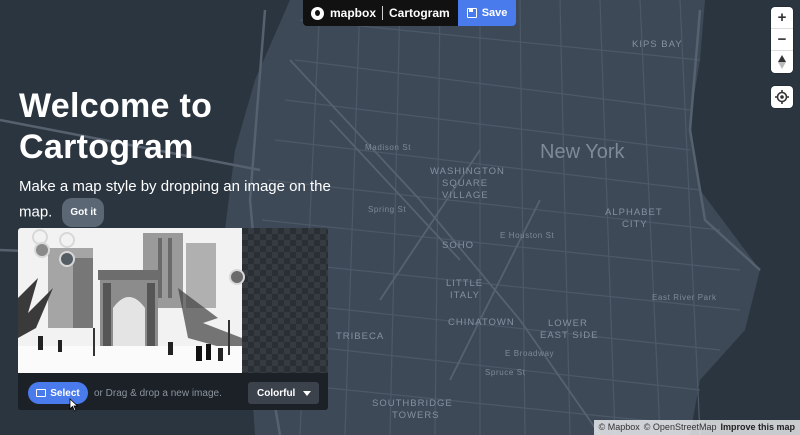 The height and width of the screenshot is (435, 800). What do you see at coordinates (458, 245) in the screenshot?
I see `svg-text: SOHO` at bounding box center [458, 245].